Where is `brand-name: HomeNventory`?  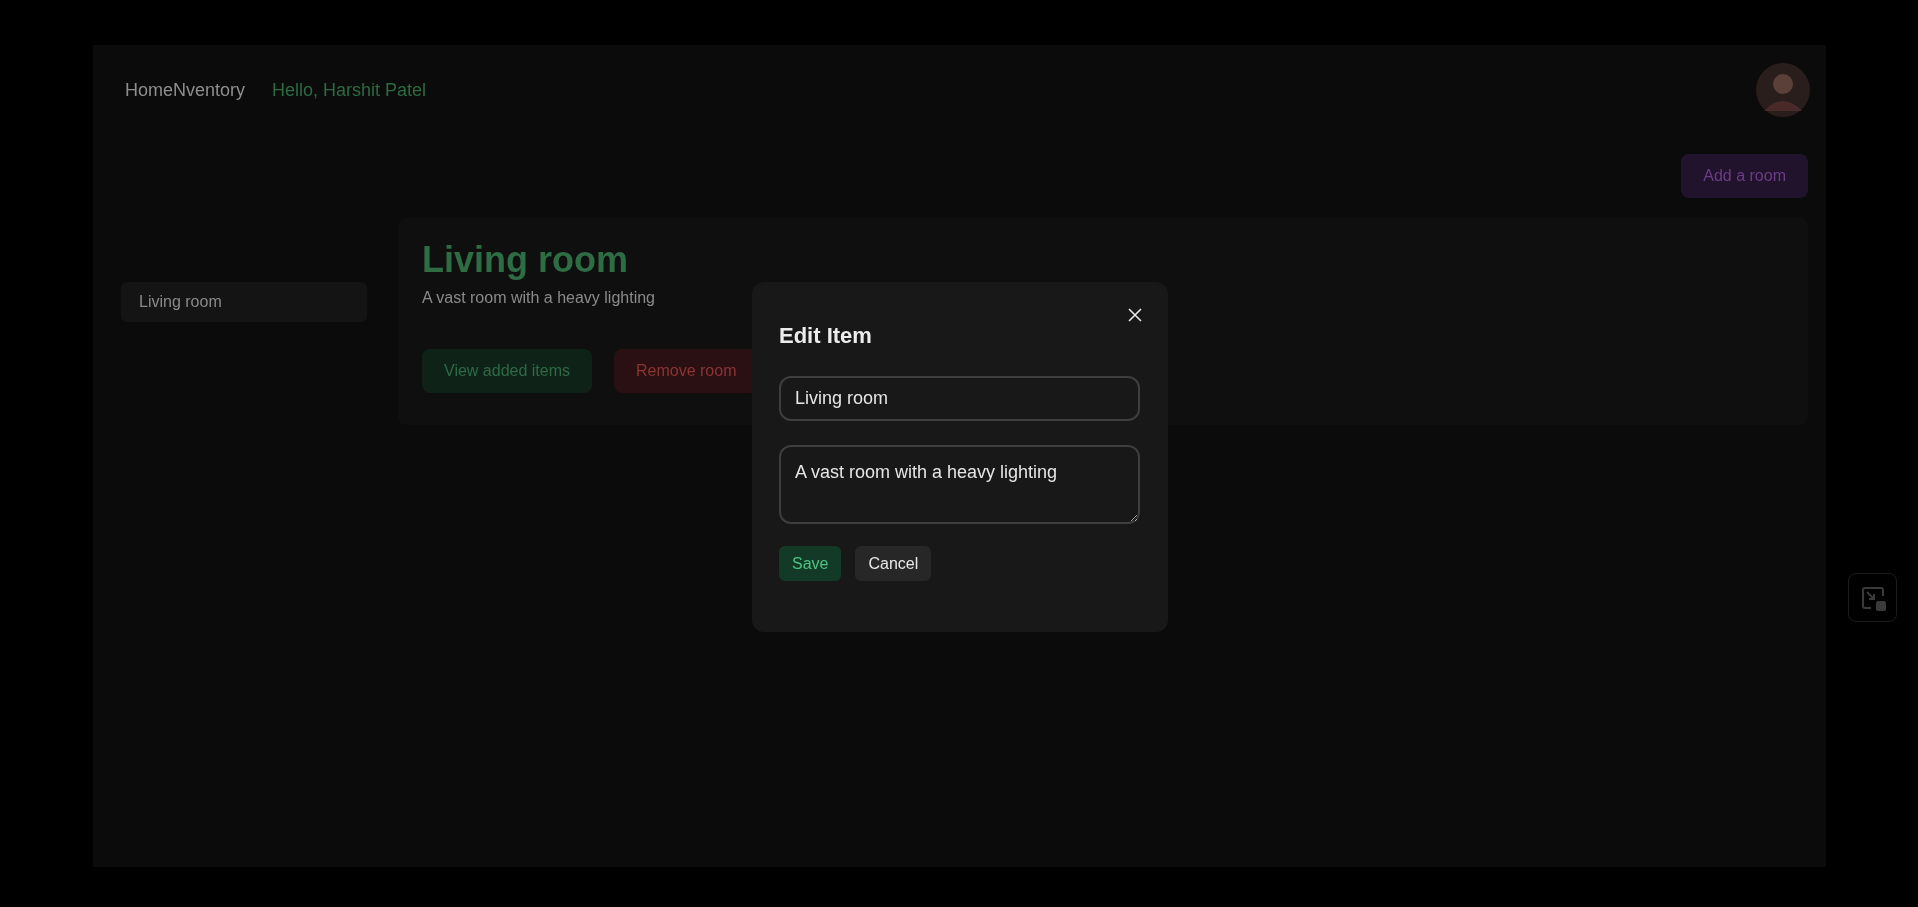 brand-name: HomeNventory is located at coordinates (185, 90).